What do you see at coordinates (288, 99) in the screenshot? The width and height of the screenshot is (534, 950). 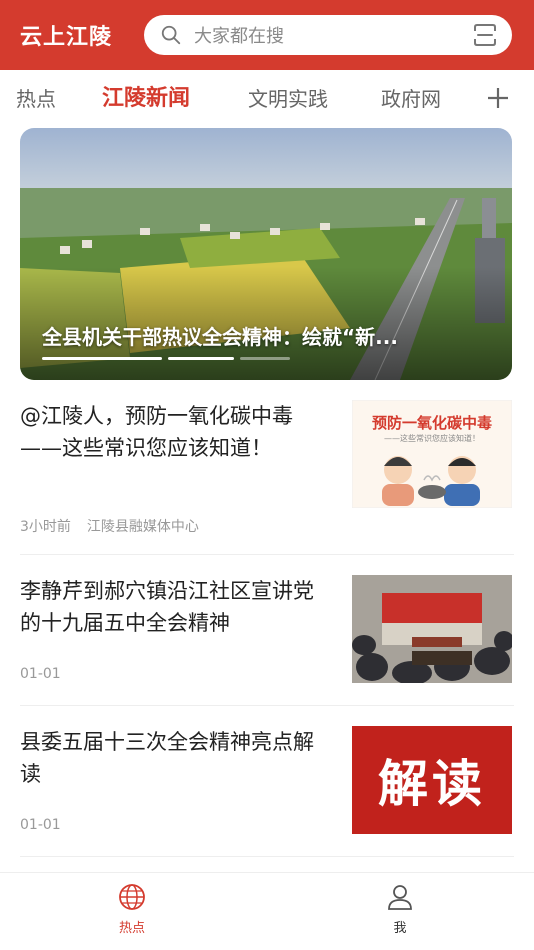 I see `tab-civilization-practice: 文明实践` at bounding box center [288, 99].